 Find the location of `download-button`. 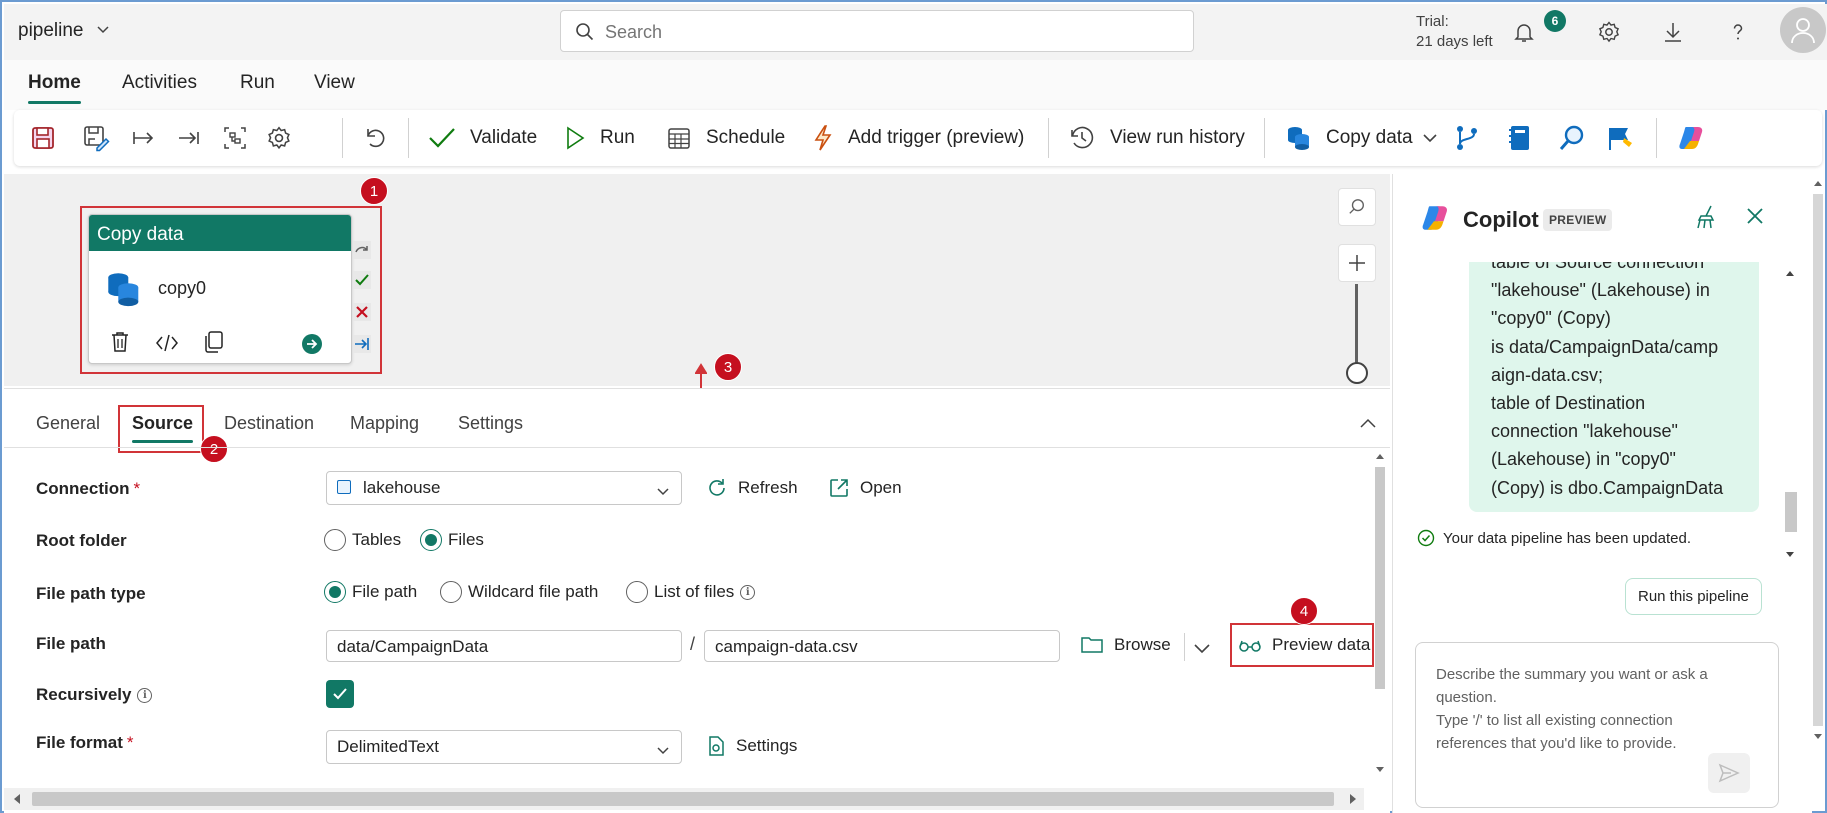

download-button is located at coordinates (1673, 32).